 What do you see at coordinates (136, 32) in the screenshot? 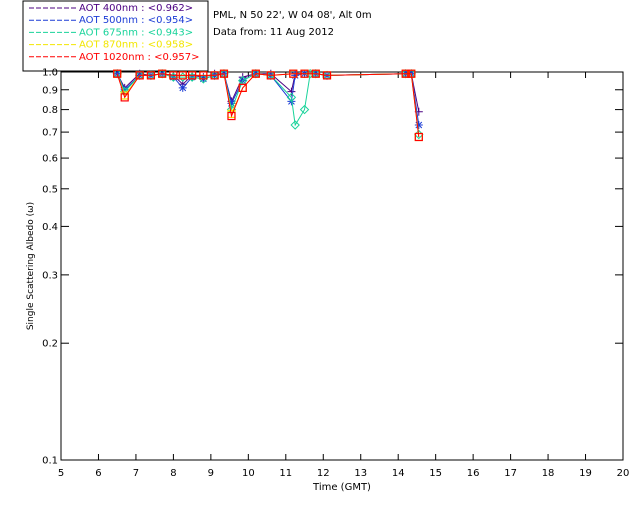
I see `legend-entry: AOT 675nm : <0.943>` at bounding box center [136, 32].